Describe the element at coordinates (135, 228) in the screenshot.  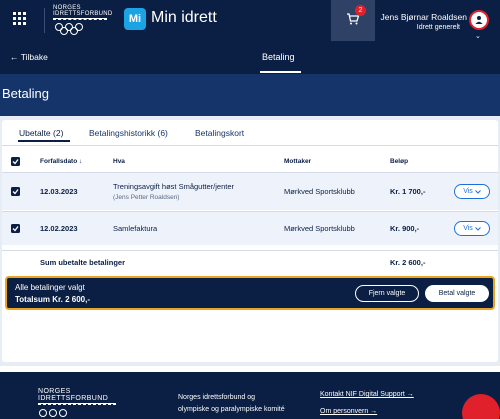
I see `row-what: Samlefaktura` at that location.